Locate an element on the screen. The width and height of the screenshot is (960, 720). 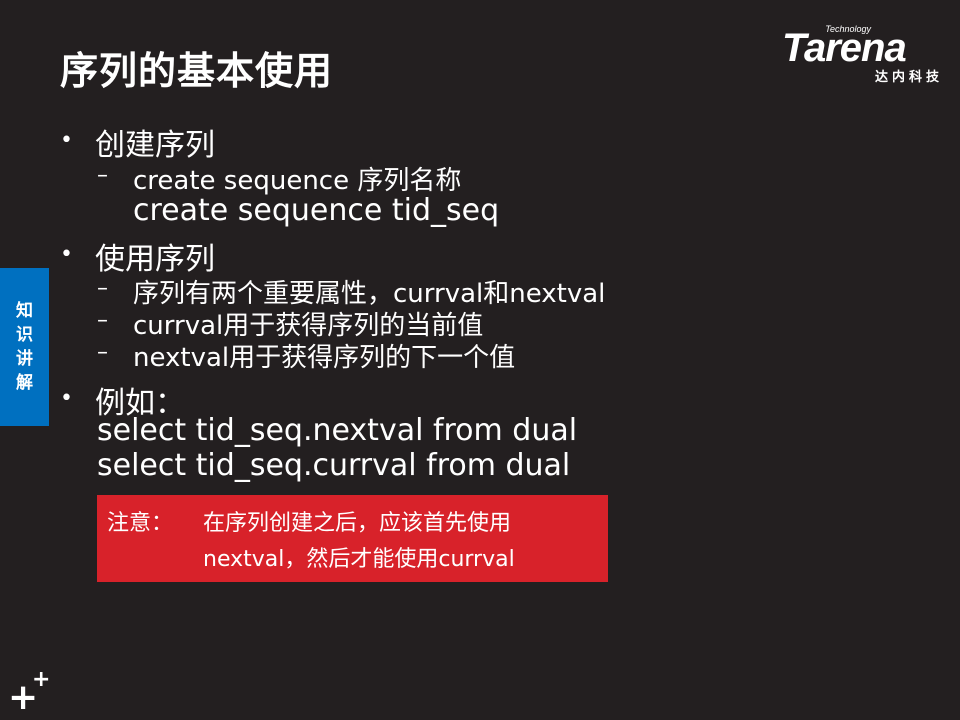
note-line-2: nextval，然后才能使用currval is located at coordinates (359, 559).